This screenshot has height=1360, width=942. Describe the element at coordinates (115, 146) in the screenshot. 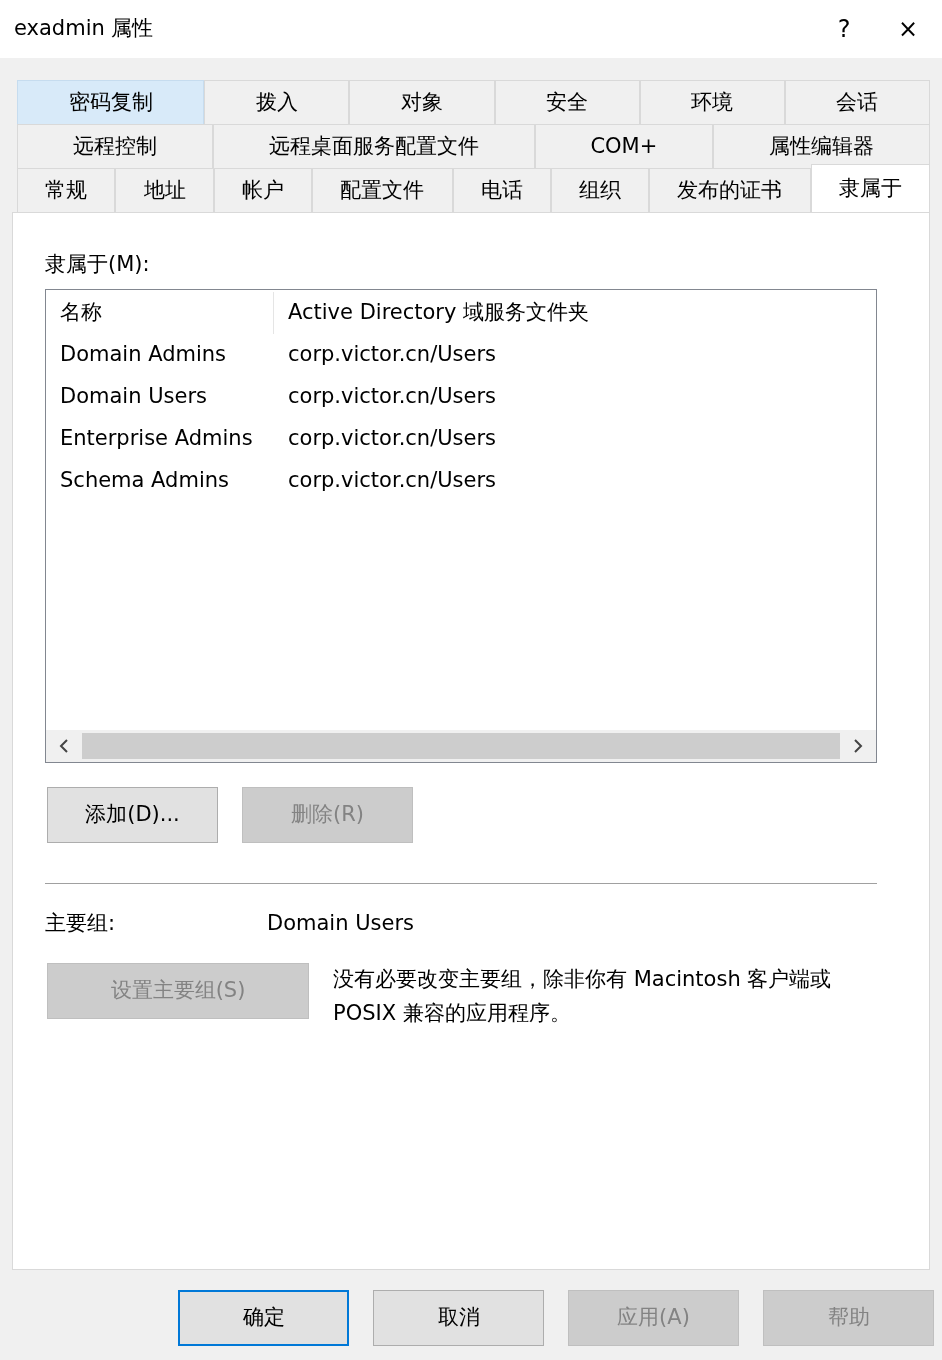

I see `tab: 远程控制` at that location.